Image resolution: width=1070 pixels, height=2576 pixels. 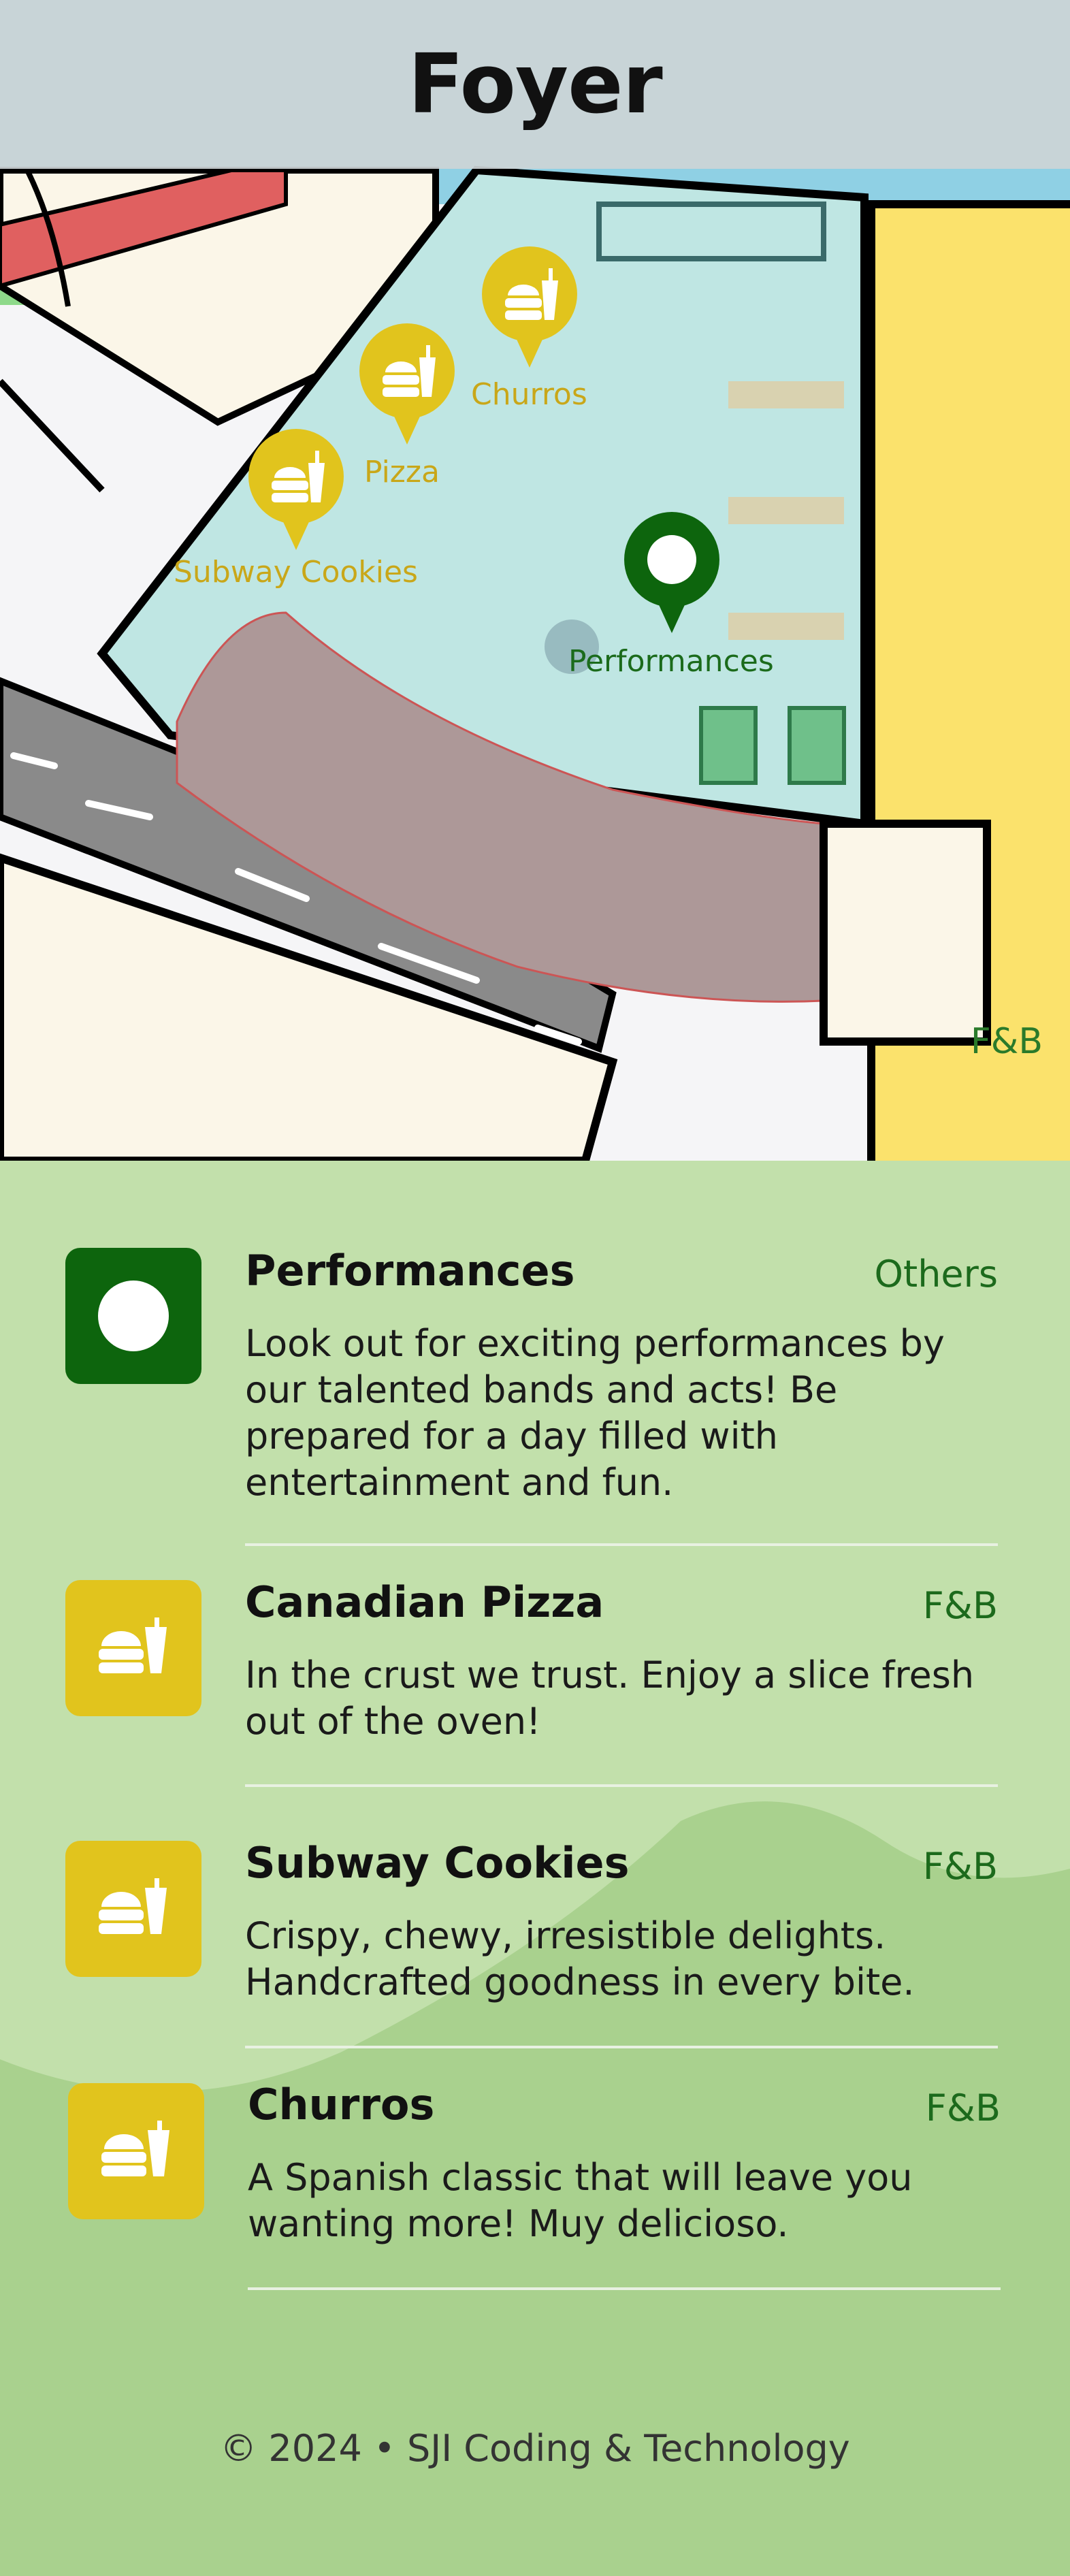 I want to click on page-header: Foyer, so click(x=535, y=85).